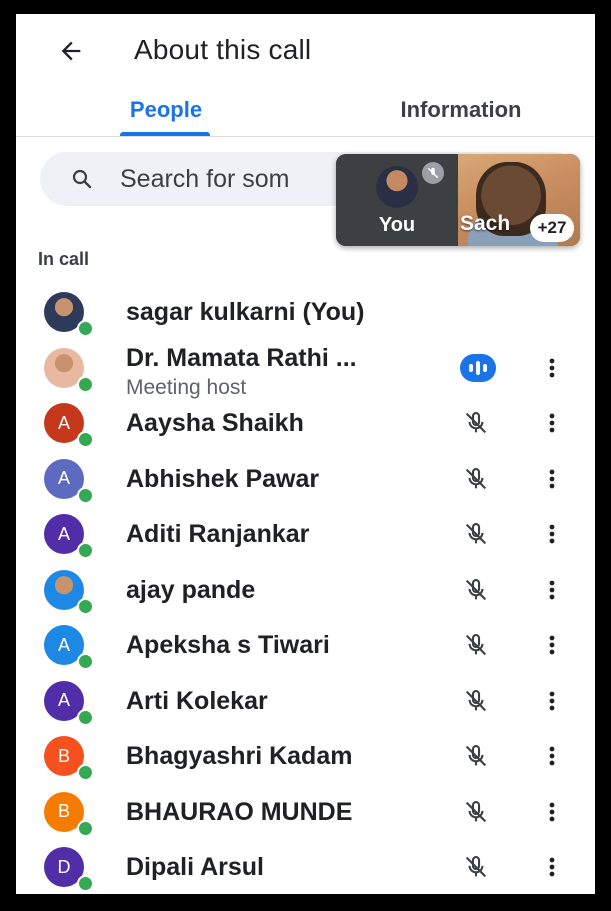  I want to click on participant-name: Abhishek Pawar, so click(223, 478).